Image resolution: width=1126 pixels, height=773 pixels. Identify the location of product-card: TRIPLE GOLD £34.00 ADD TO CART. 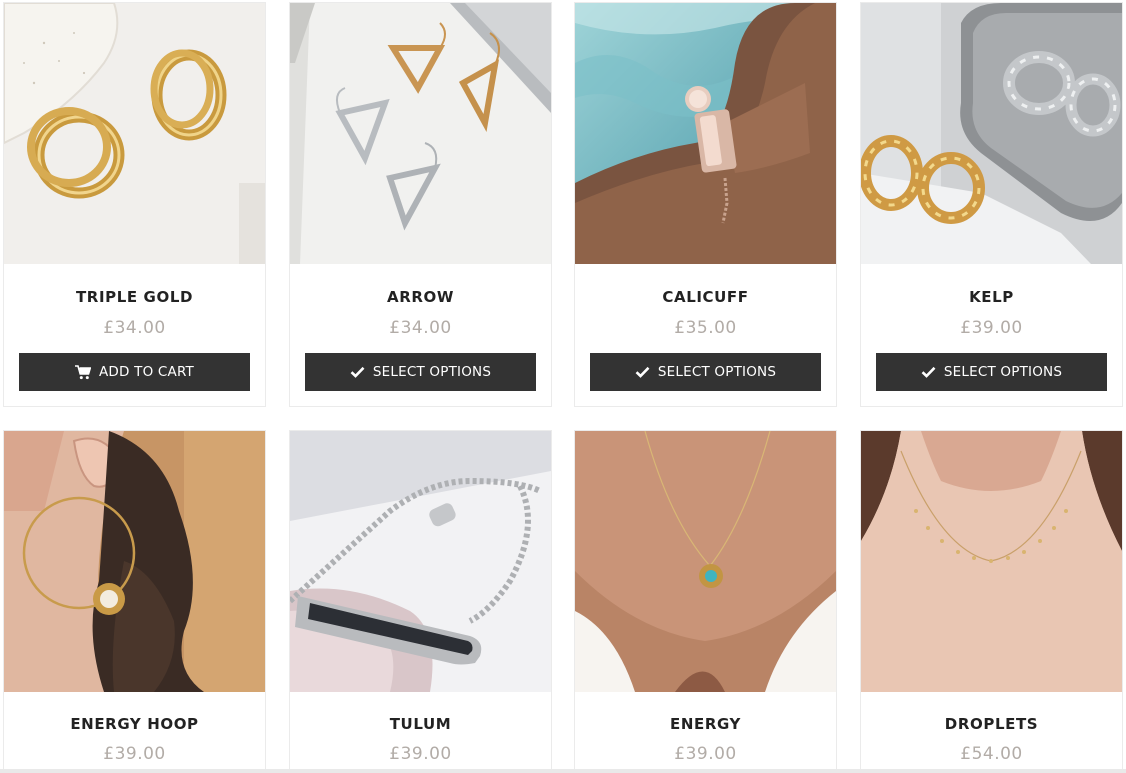
(134, 204).